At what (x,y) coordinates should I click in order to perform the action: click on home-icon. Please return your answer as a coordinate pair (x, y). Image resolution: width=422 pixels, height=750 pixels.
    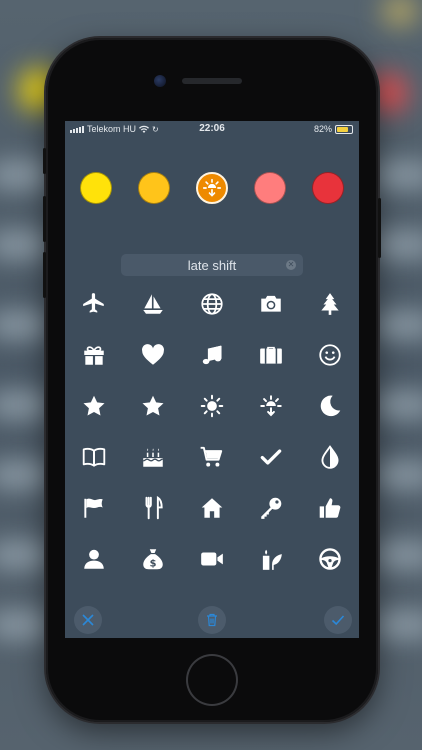
    Looking at the image, I should click on (212, 508).